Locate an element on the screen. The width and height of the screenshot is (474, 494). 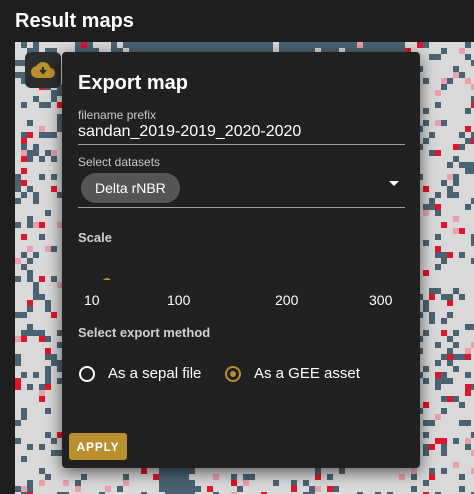
radio-label-gee-asset: As a GEE asset is located at coordinates (307, 373).